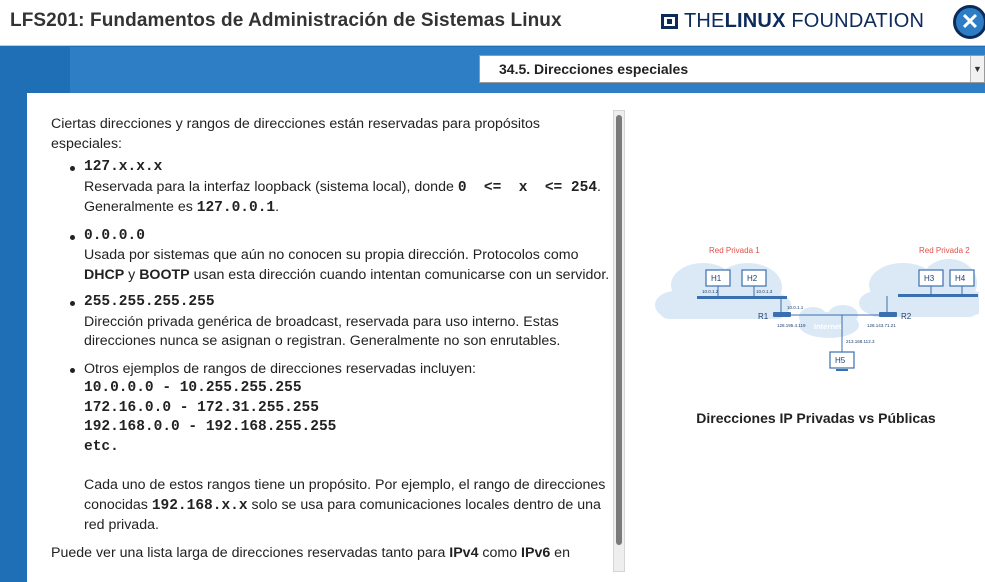 The width and height of the screenshot is (985, 582). I want to click on address-code: 127.x.x.x, so click(123, 167).